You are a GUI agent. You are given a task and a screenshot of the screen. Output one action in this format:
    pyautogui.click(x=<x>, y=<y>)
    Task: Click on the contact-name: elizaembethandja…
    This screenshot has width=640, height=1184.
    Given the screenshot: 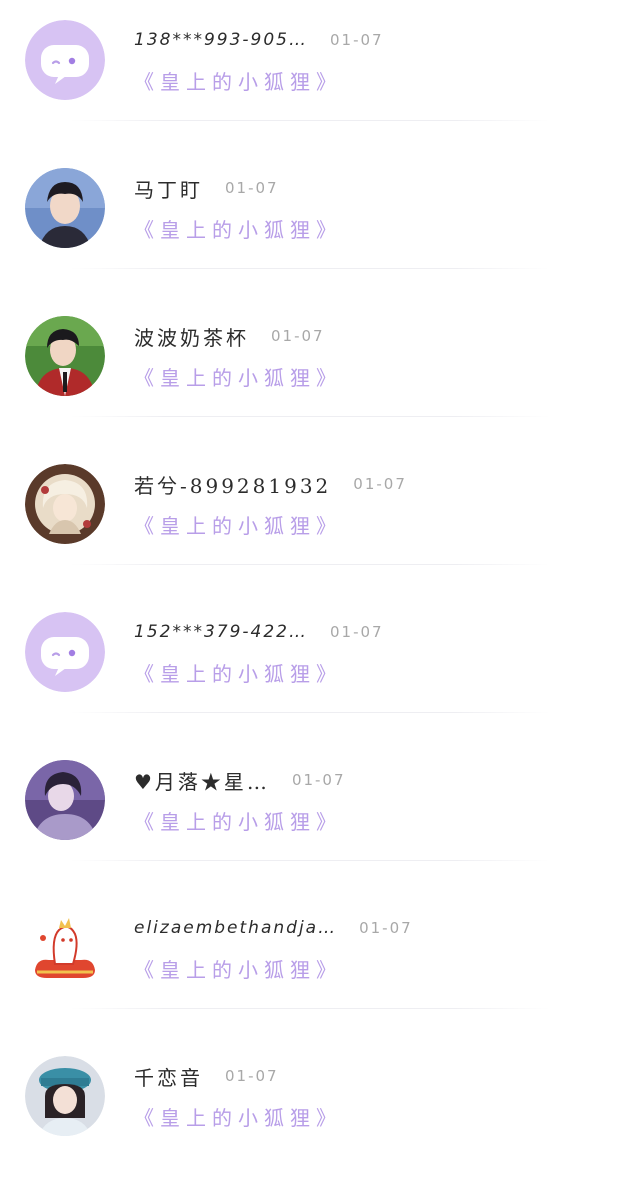 What is the action you would take?
    pyautogui.click(x=236, y=928)
    